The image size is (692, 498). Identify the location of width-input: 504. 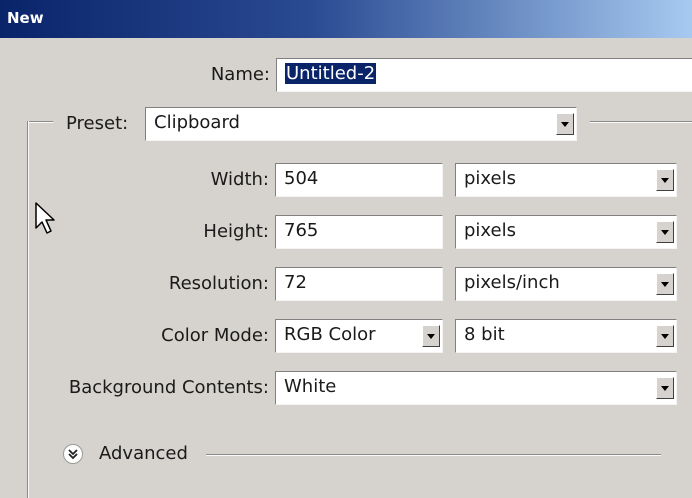
(359, 180).